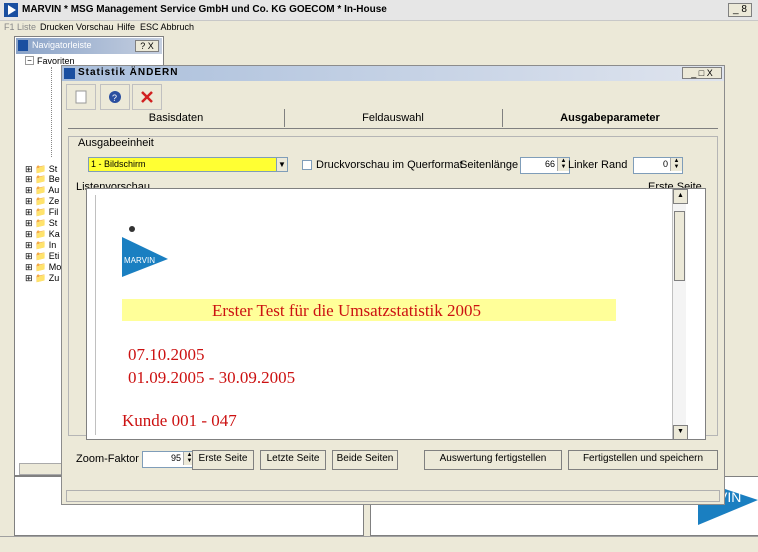 The image size is (758, 552). I want to click on navigator-titlebar: Navigatorleiste ? X, so click(89, 46).